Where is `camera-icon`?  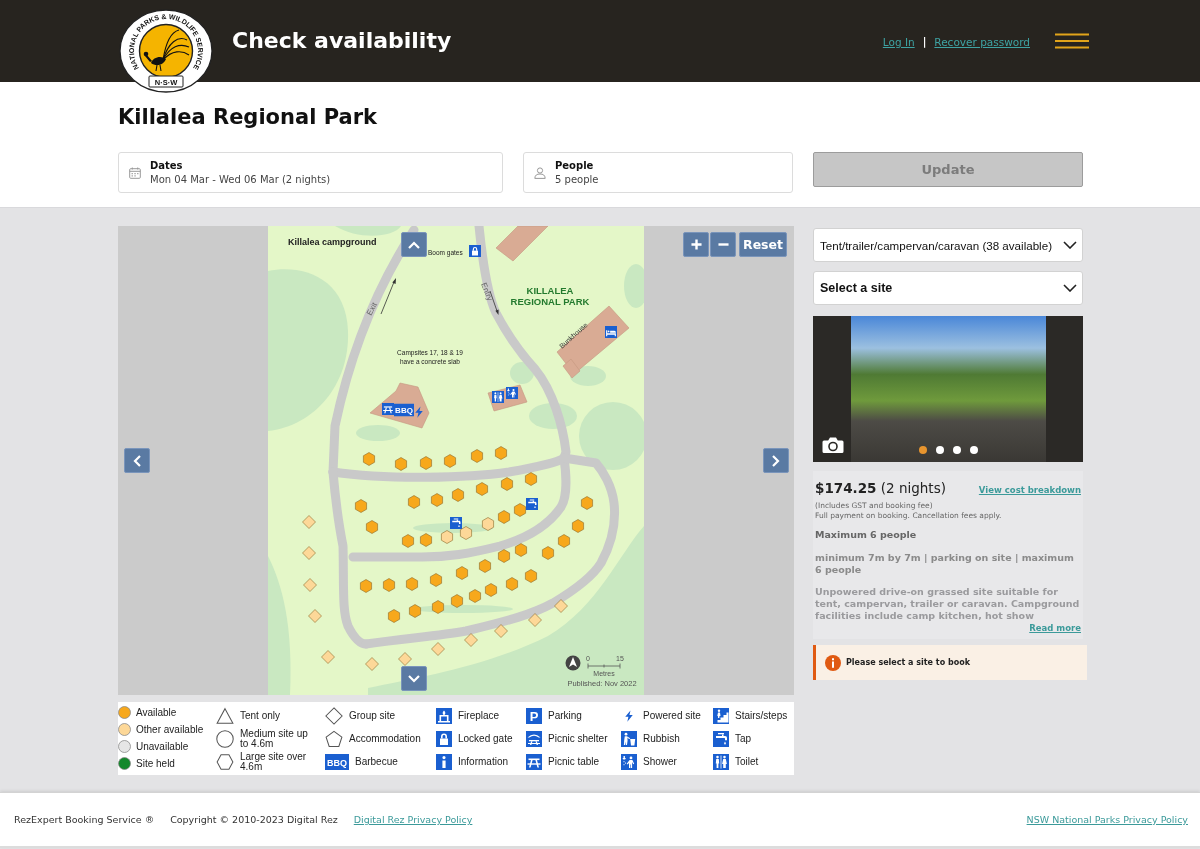
camera-icon is located at coordinates (833, 445).